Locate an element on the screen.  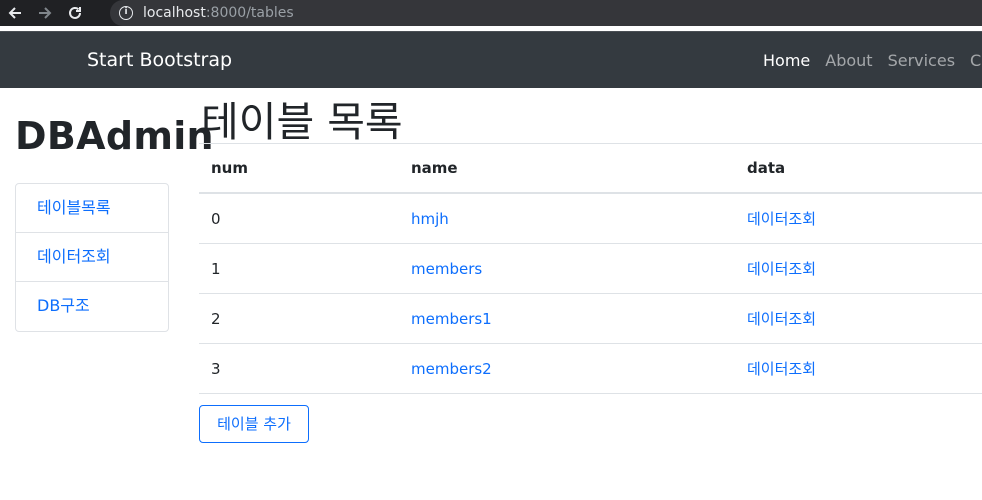
nav-link-services: Services is located at coordinates (921, 60).